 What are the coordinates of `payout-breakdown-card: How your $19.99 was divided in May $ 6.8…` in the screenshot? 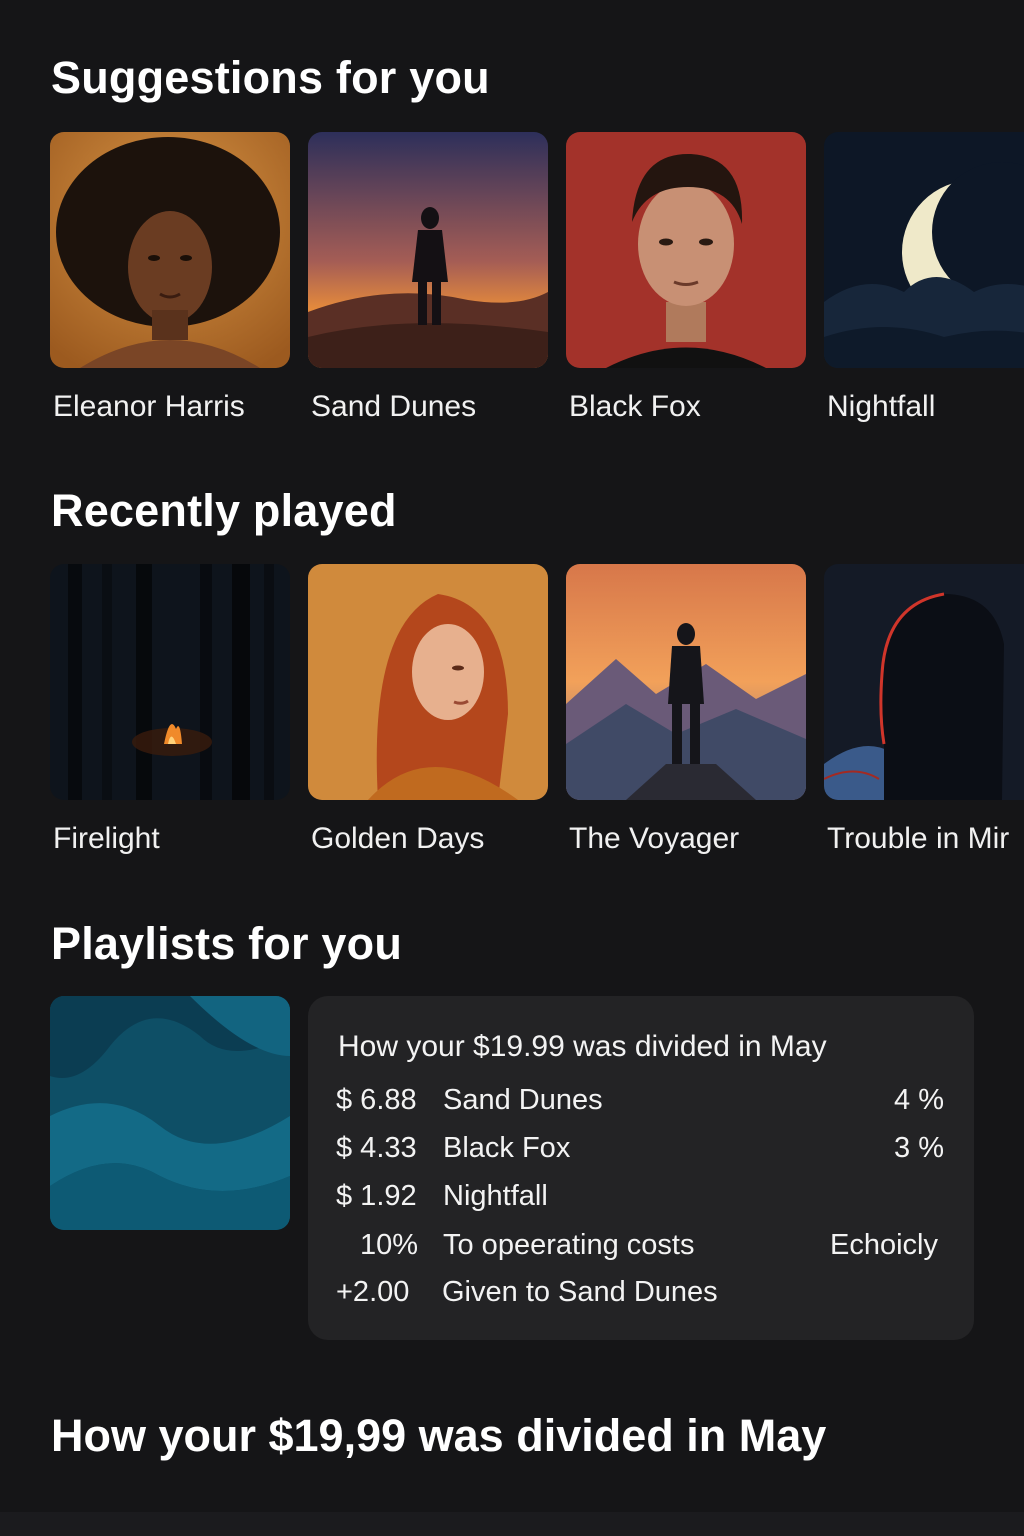 It's located at (641, 1168).